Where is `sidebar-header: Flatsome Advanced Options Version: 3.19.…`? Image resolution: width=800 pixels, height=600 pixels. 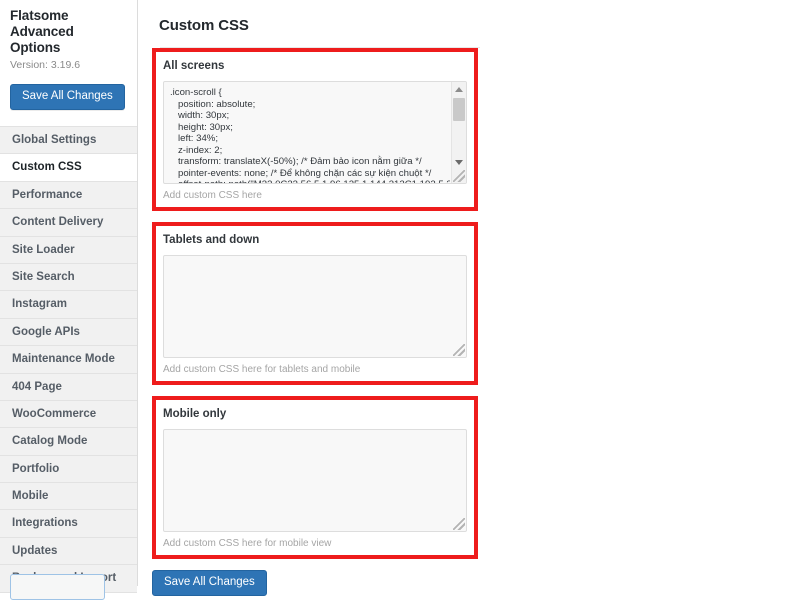
sidebar-header: Flatsome Advanced Options Version: 3.19.… is located at coordinates (68, 35).